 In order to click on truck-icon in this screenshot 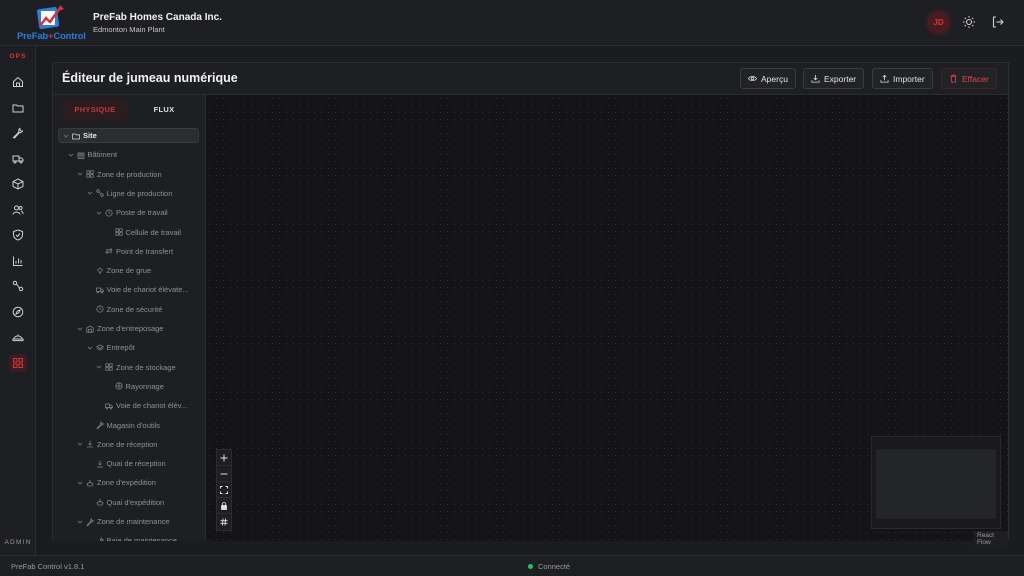, I will do `click(18, 159)`.